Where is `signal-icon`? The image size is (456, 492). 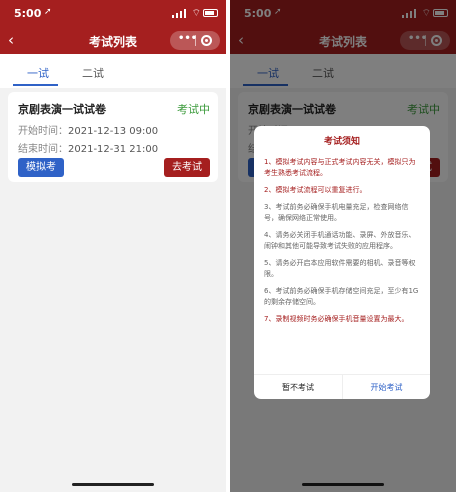
signal-icon is located at coordinates (179, 13).